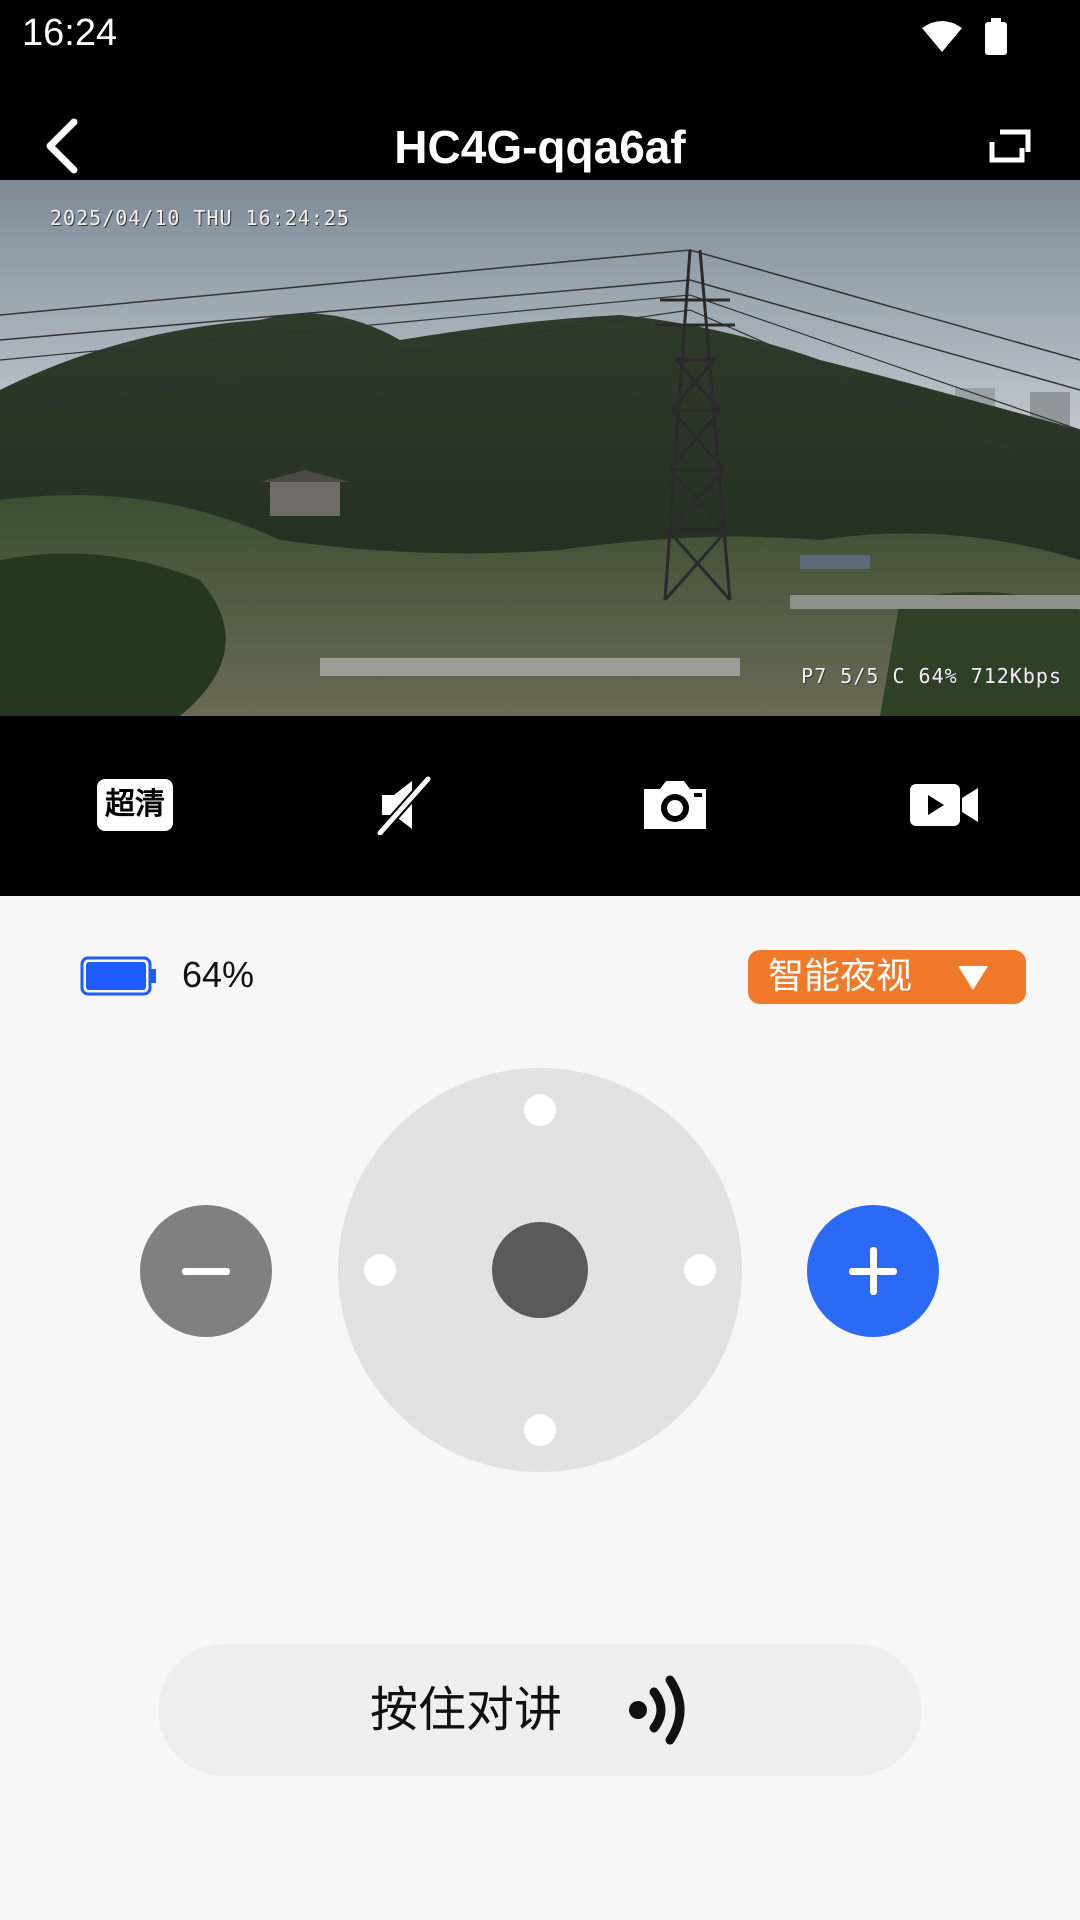 The image size is (1080, 1920). I want to click on status-time: 16:24, so click(70, 33).